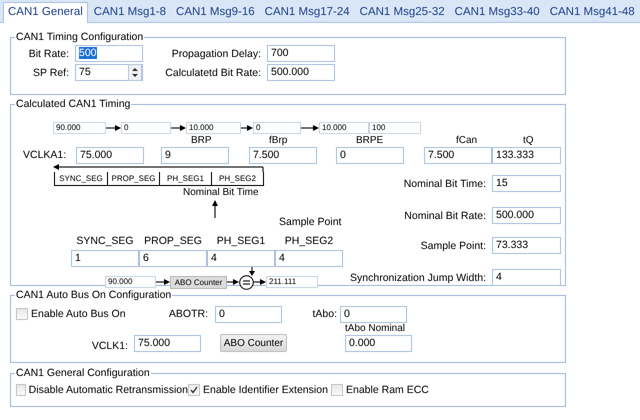 The image size is (640, 420). Describe the element at coordinates (246, 282) in the screenshot. I see `equals-icon` at that location.